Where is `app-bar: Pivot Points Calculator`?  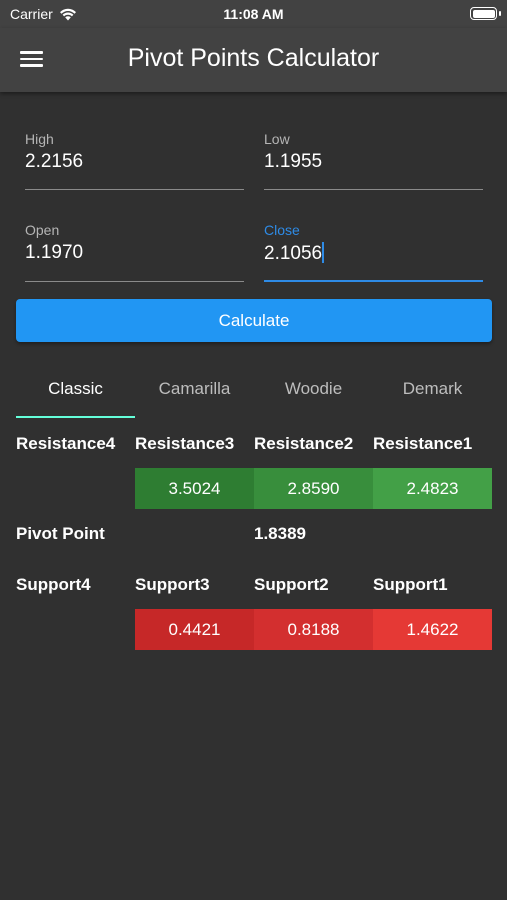
app-bar: Pivot Points Calculator is located at coordinates (253, 60).